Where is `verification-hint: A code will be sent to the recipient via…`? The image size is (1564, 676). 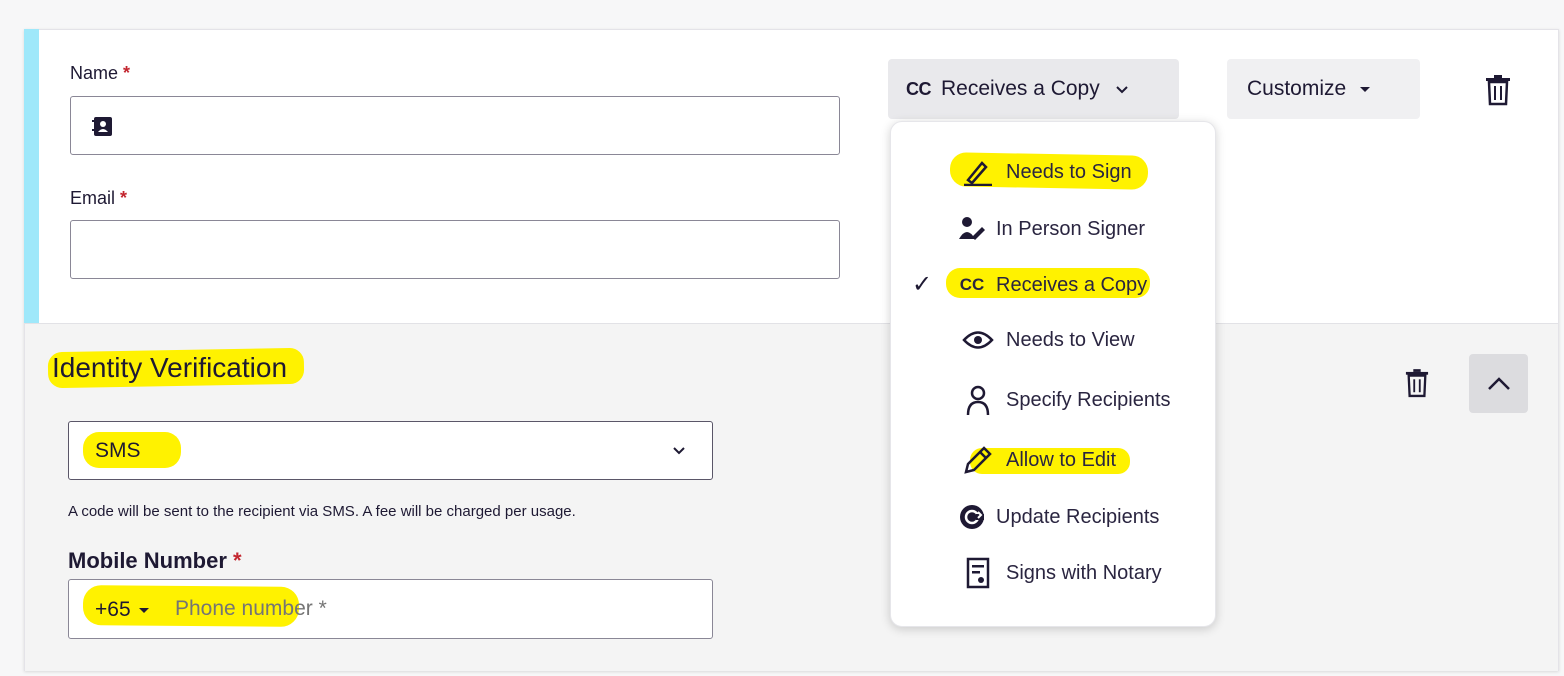
verification-hint: A code will be sent to the recipient via… is located at coordinates (322, 511).